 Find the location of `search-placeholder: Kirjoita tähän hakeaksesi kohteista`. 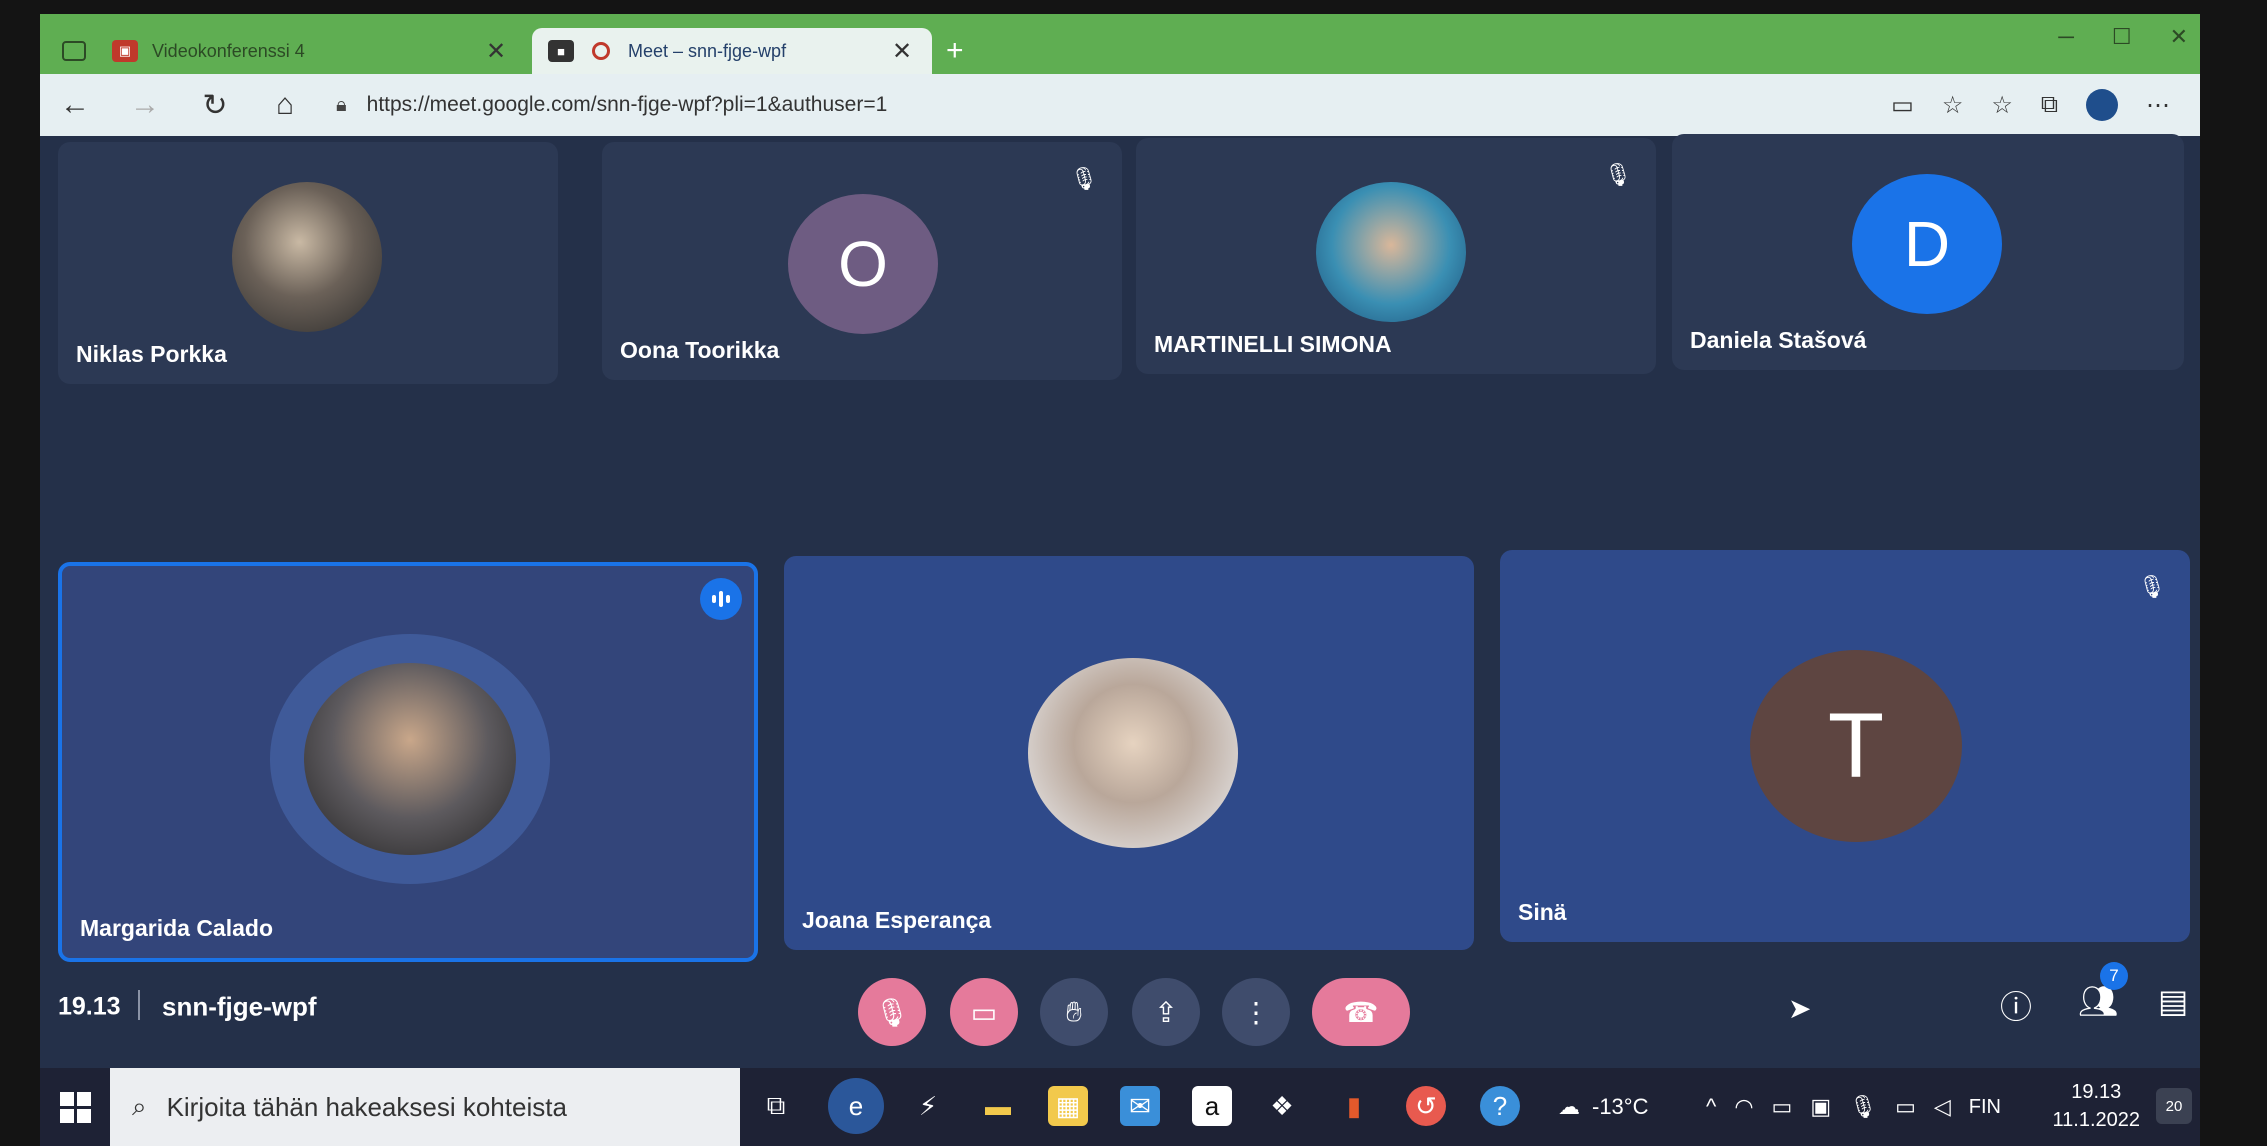

search-placeholder: Kirjoita tähän hakeaksesi kohteista is located at coordinates (366, 1106).